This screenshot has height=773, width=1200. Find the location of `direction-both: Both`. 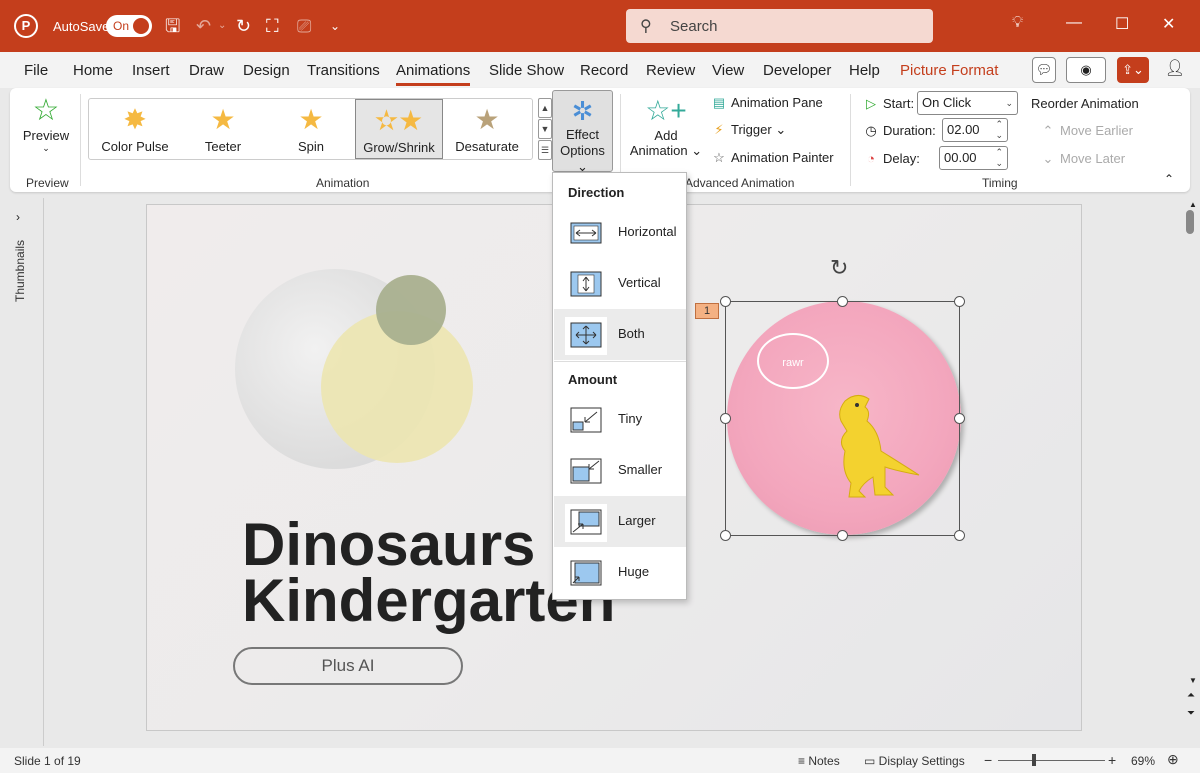

direction-both: Both is located at coordinates (620, 334).